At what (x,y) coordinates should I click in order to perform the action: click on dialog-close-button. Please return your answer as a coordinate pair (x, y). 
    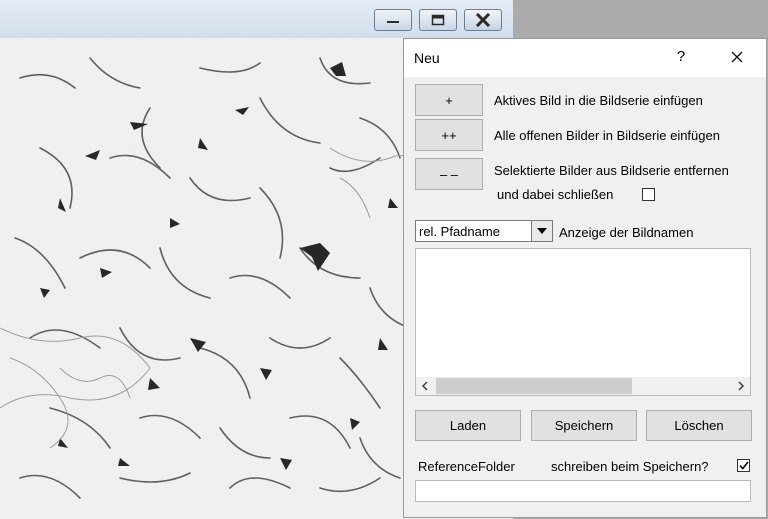
    Looking at the image, I should click on (737, 57).